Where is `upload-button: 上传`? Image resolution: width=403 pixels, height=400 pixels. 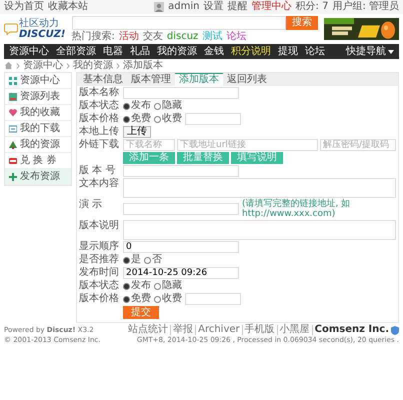 upload-button: 上传 is located at coordinates (137, 132).